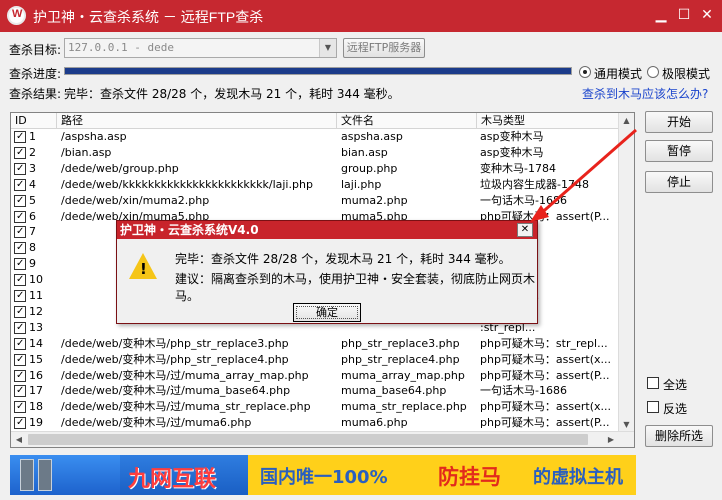  What do you see at coordinates (86, 152) in the screenshot?
I see `row-path: /bian.asp` at bounding box center [86, 152].